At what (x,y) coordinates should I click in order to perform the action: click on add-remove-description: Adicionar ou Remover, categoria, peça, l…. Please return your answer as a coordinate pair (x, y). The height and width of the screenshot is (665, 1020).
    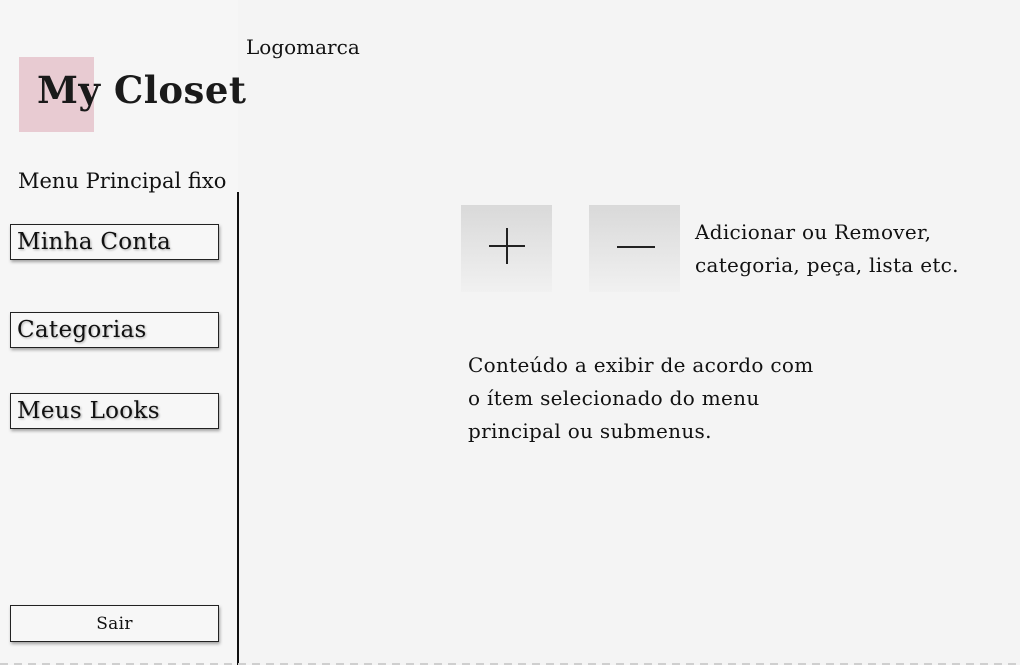
    Looking at the image, I should click on (827, 249).